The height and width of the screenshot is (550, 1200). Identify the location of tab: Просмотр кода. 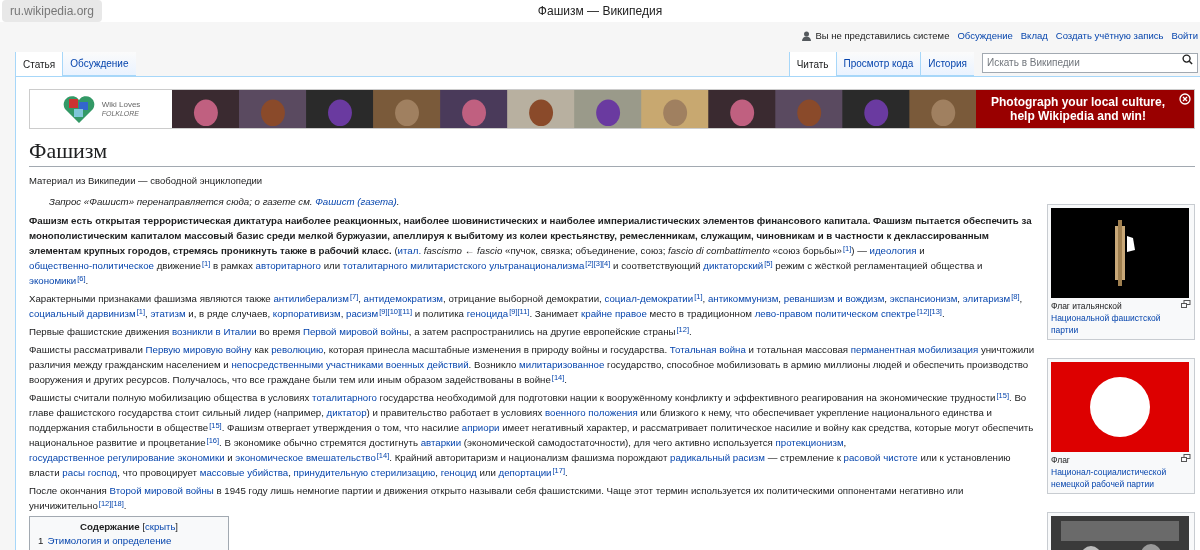
(878, 64).